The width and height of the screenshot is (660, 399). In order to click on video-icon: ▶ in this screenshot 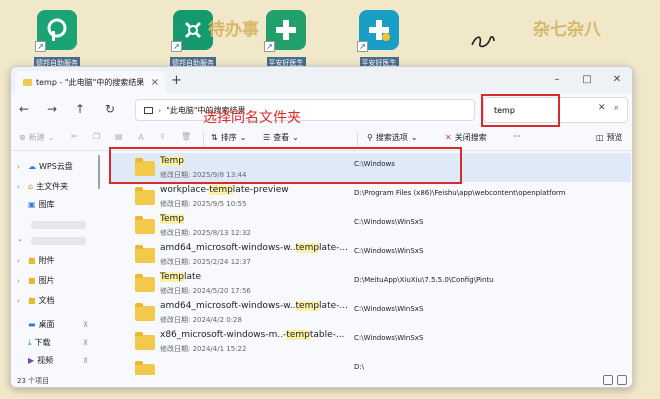, I will do `click(31, 360)`.